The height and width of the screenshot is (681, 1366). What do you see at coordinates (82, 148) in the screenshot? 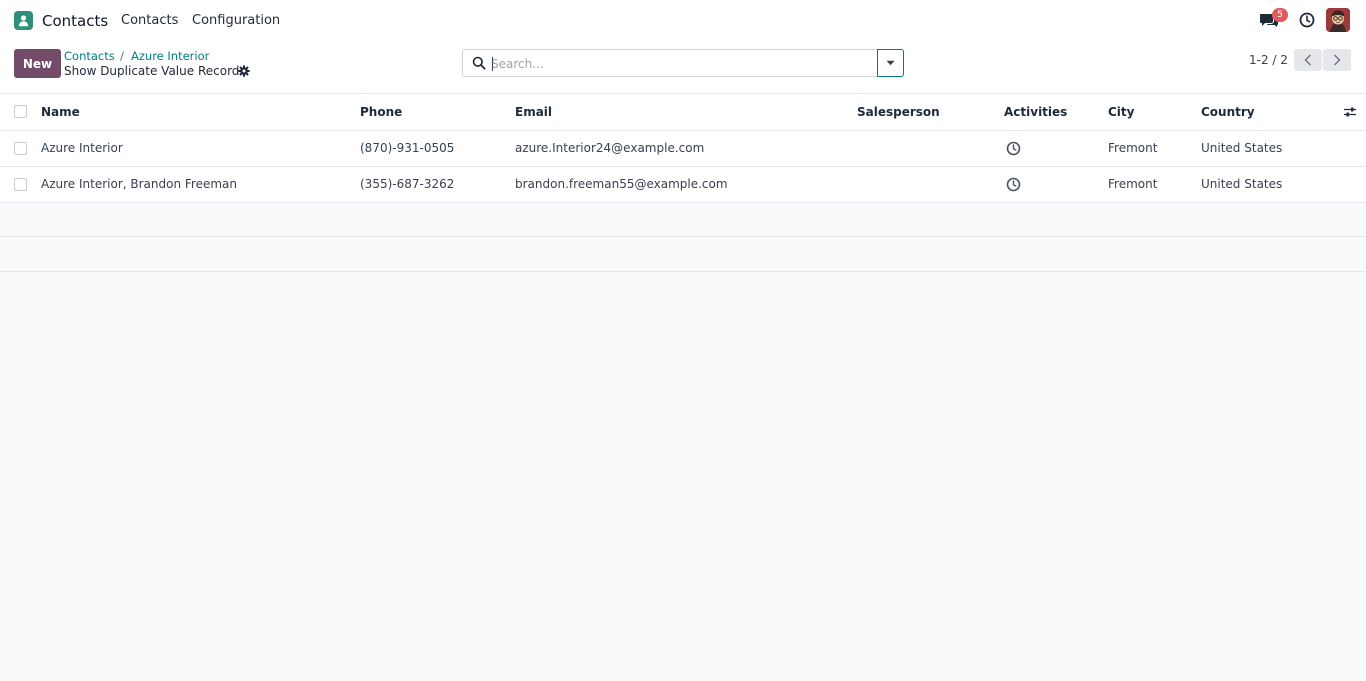
I see `cell-name: Azure Interior` at bounding box center [82, 148].